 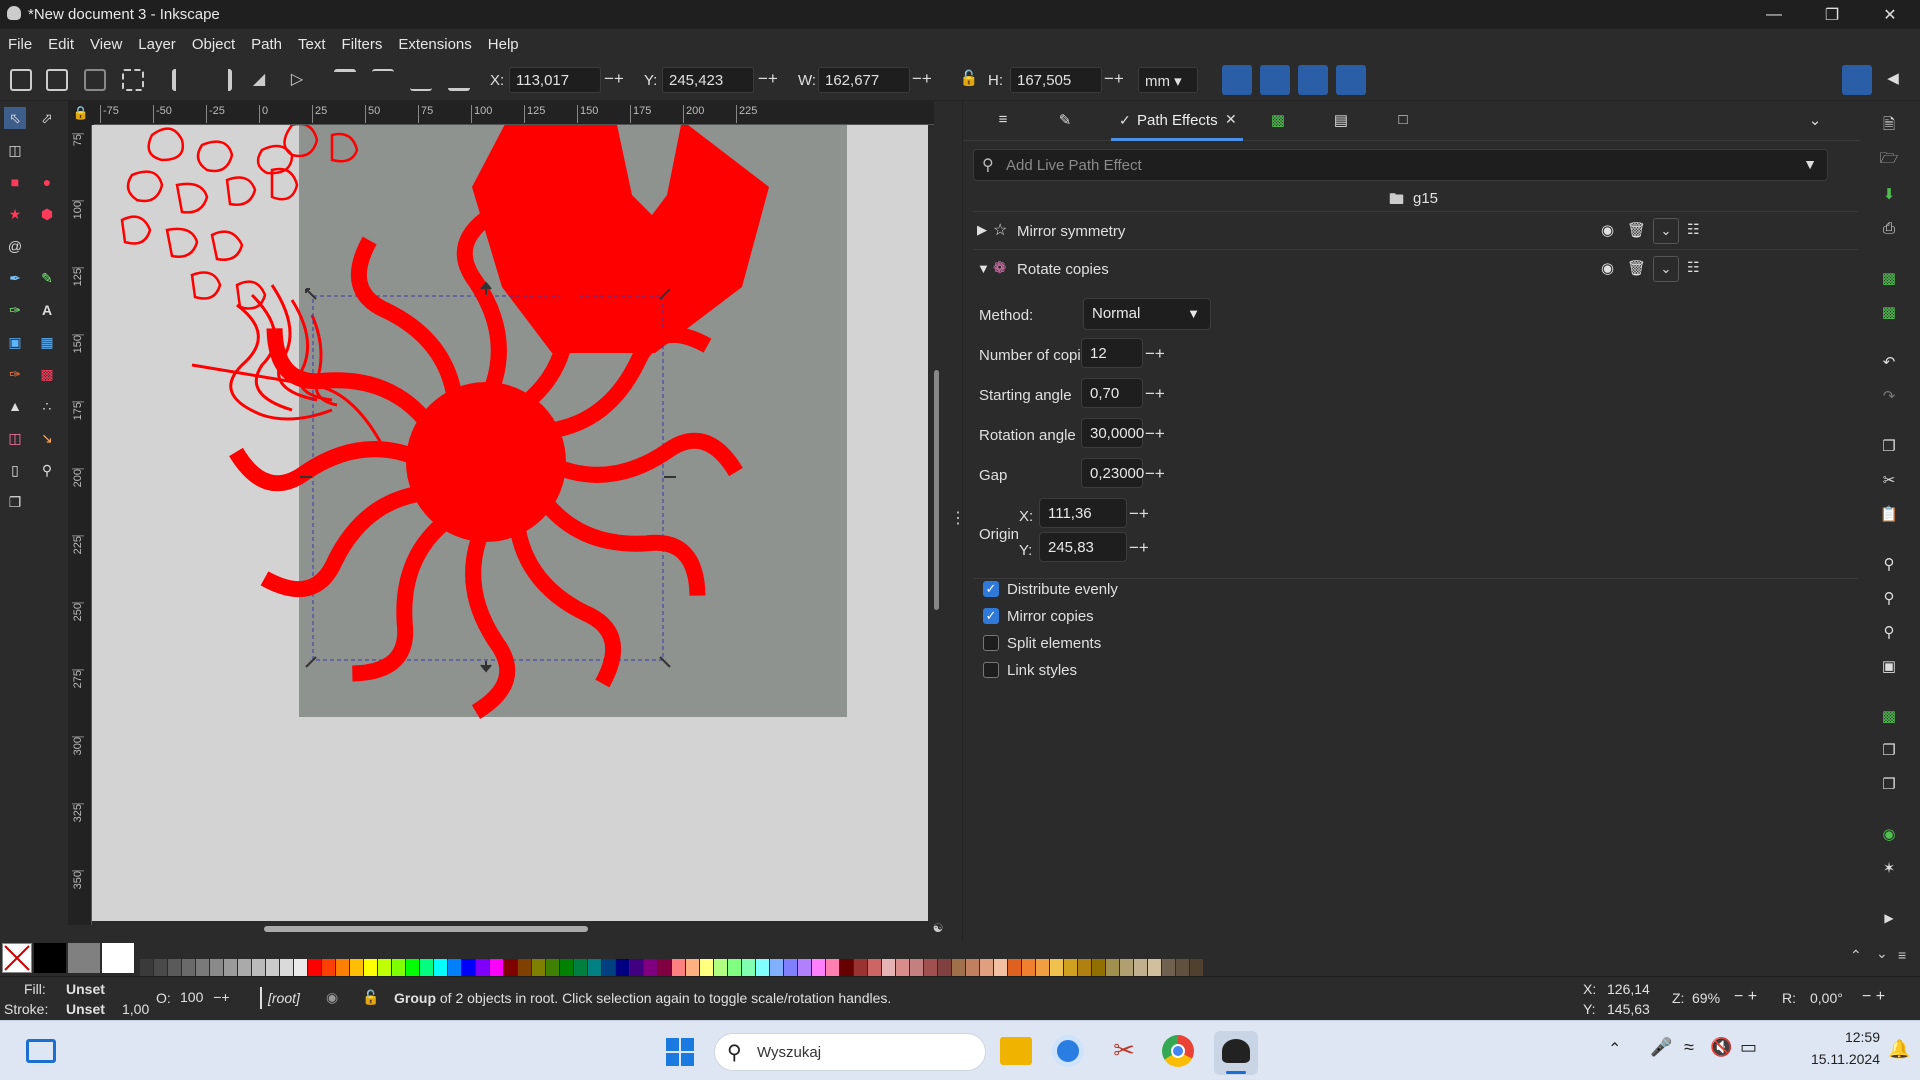 I want to click on close-button: ✕, so click(x=1890, y=14).